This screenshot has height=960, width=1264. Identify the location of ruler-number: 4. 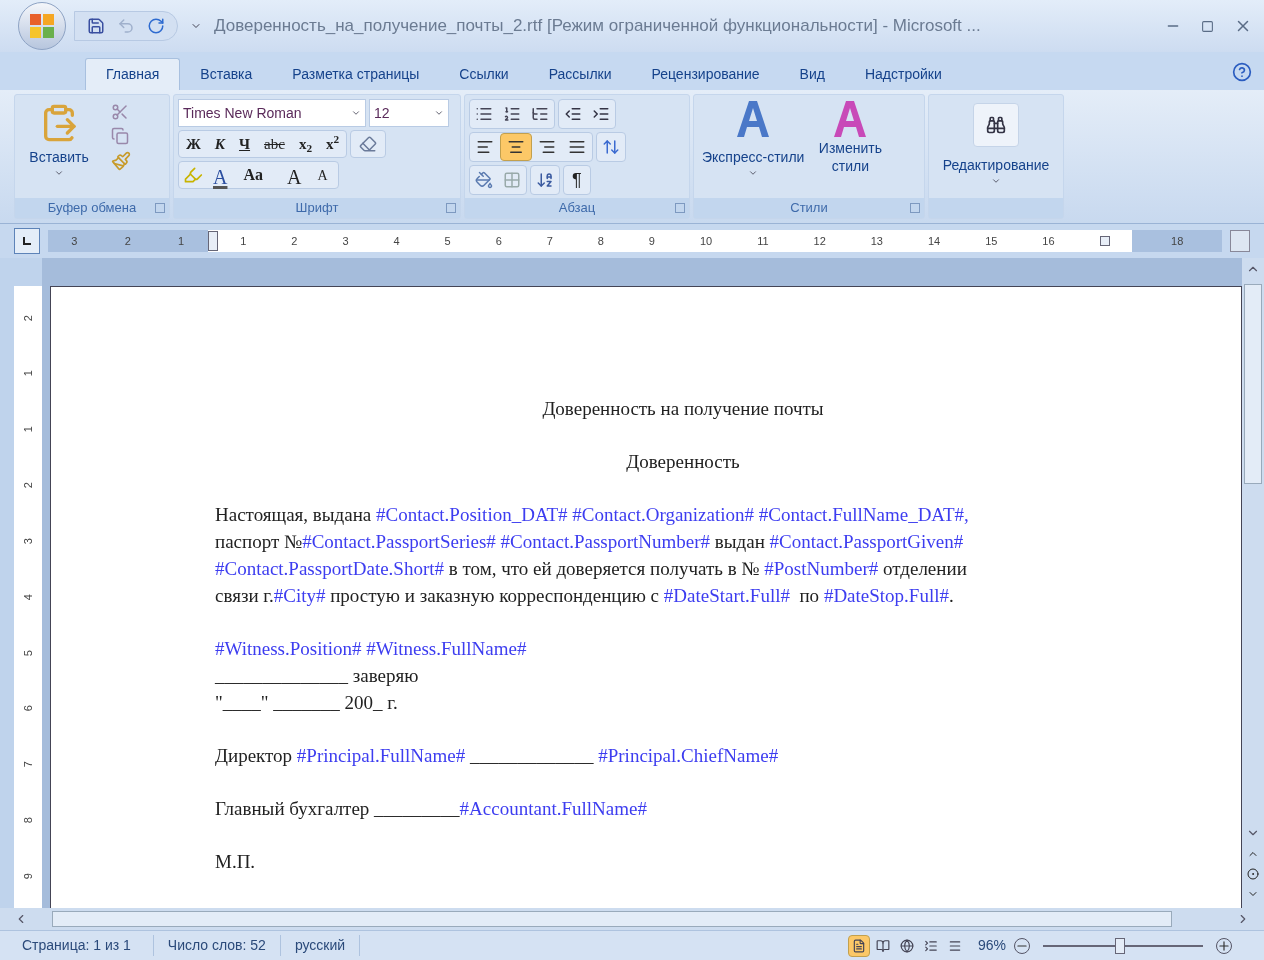
(396, 241).